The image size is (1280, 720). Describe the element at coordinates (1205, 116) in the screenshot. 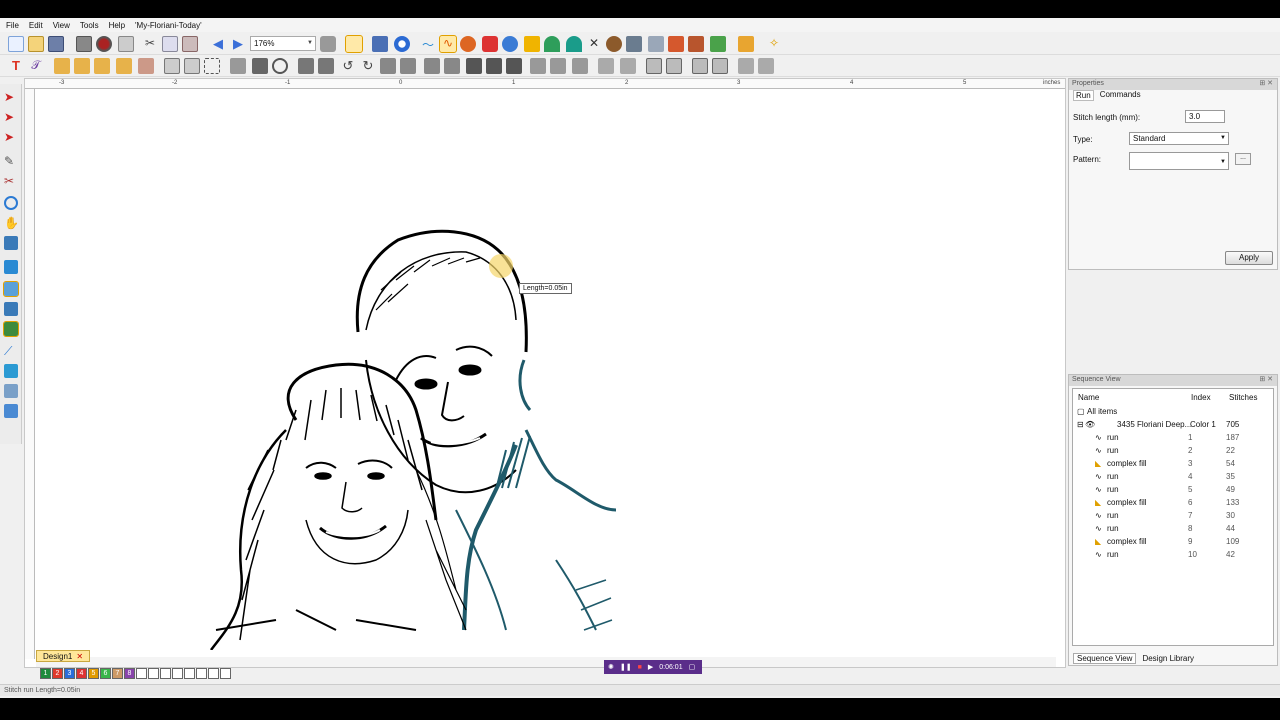

I see `stitch-length-input: 3.0` at that location.